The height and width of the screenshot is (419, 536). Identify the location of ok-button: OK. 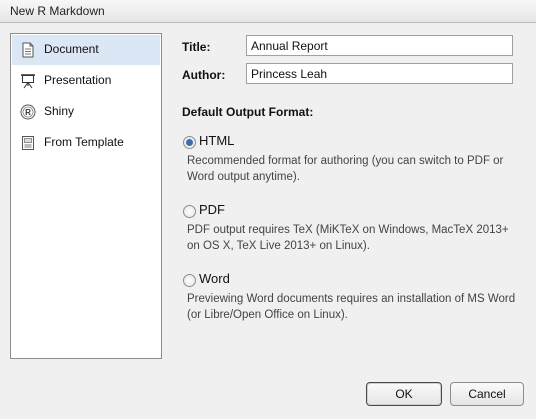
(404, 394).